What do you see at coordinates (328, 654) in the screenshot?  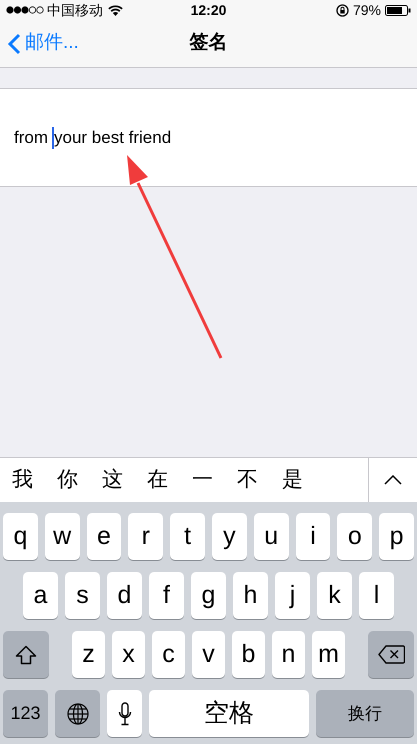 I see `letter-key: m` at bounding box center [328, 654].